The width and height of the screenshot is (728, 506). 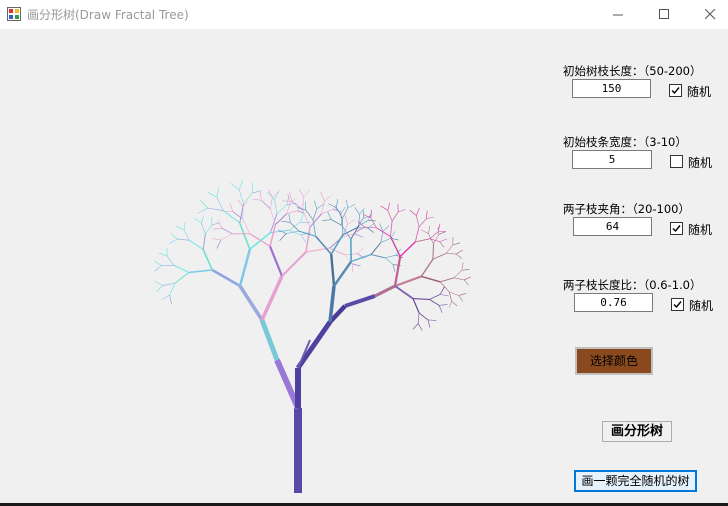 I want to click on initial-length-random-checkbox, so click(x=675, y=90).